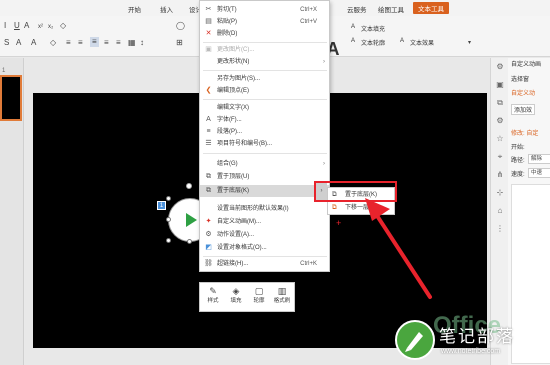 This screenshot has height=365, width=550. I want to click on resize-handle-l, so click(168, 219).